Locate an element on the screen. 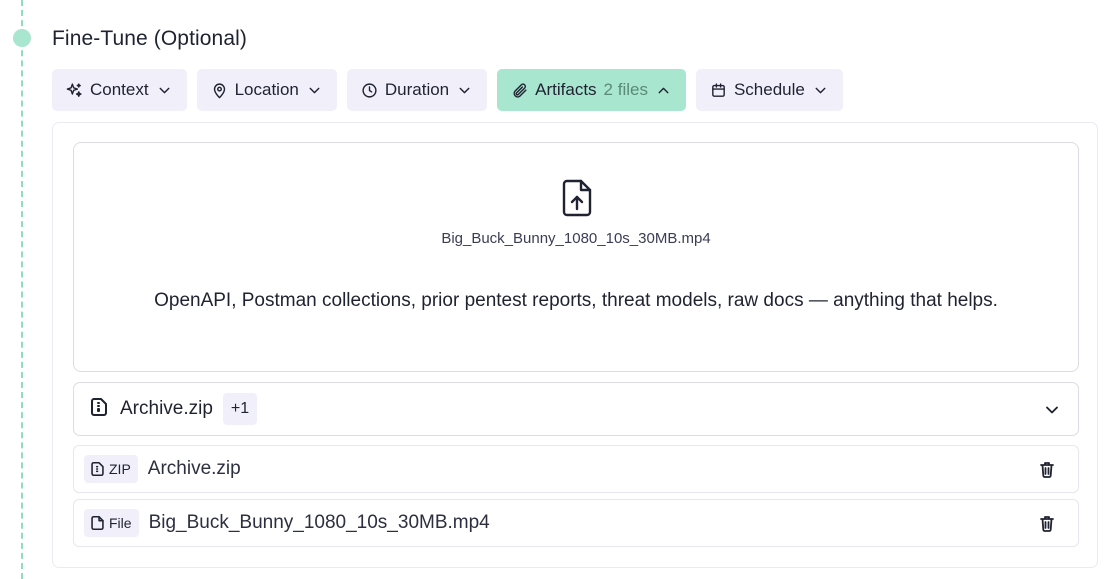 This screenshot has height=579, width=1120. file-icon is located at coordinates (97, 523).